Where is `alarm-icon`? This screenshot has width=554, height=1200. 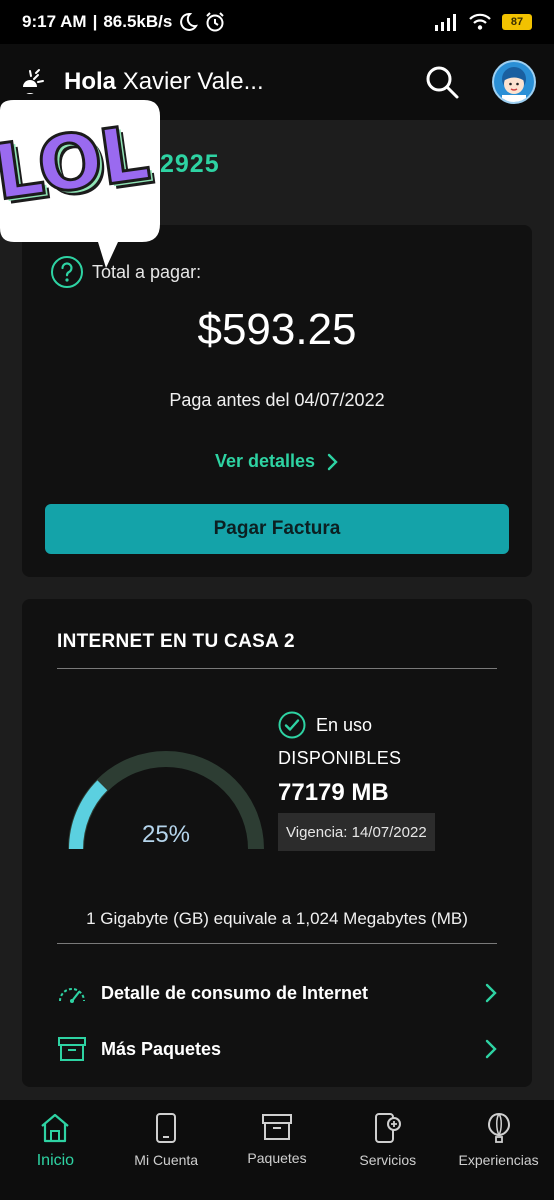
alarm-icon is located at coordinates (215, 22).